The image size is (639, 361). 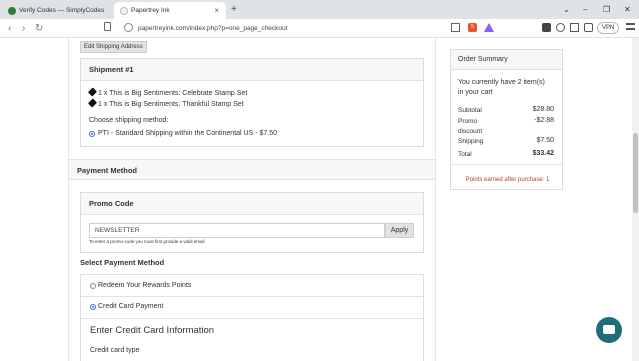 What do you see at coordinates (23, 28) in the screenshot?
I see `forward-icon: ›` at bounding box center [23, 28].